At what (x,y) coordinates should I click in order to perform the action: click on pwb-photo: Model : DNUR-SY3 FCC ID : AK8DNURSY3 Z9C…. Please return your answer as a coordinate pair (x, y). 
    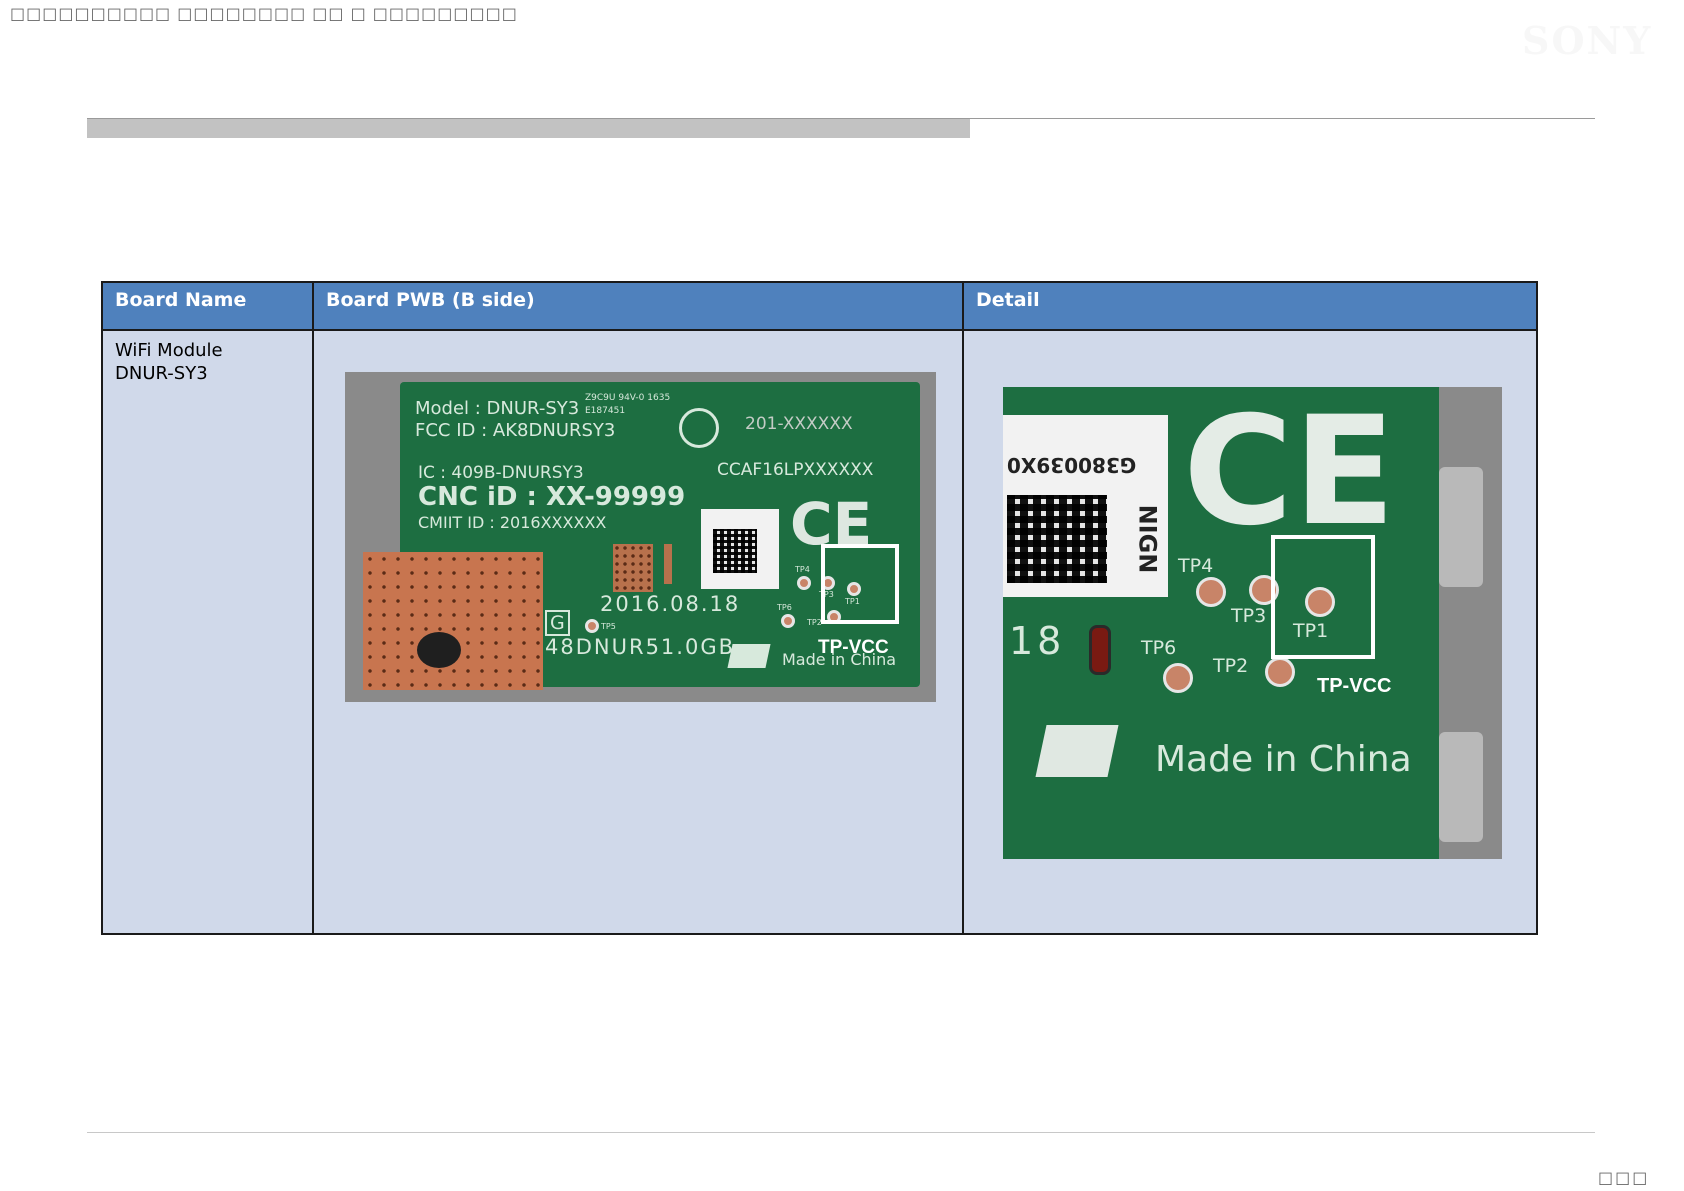
    Looking at the image, I should click on (640, 537).